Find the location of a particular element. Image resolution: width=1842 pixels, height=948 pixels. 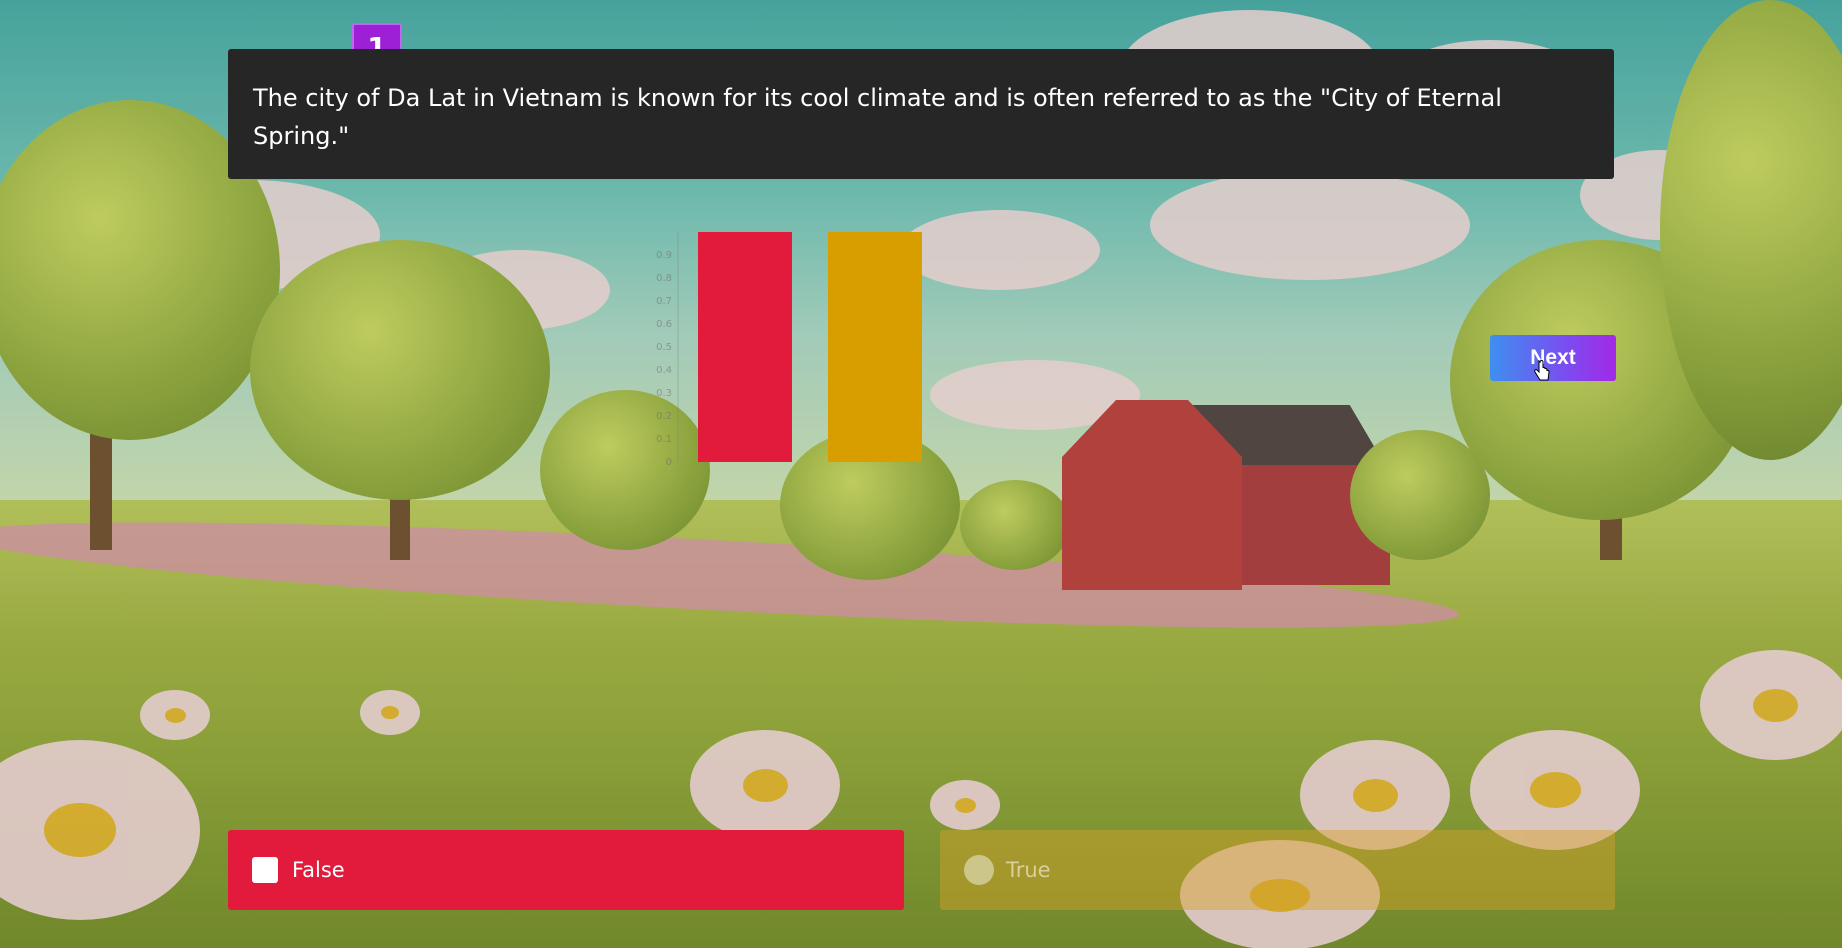

y-tick-label: 0 is located at coordinates (669, 462).